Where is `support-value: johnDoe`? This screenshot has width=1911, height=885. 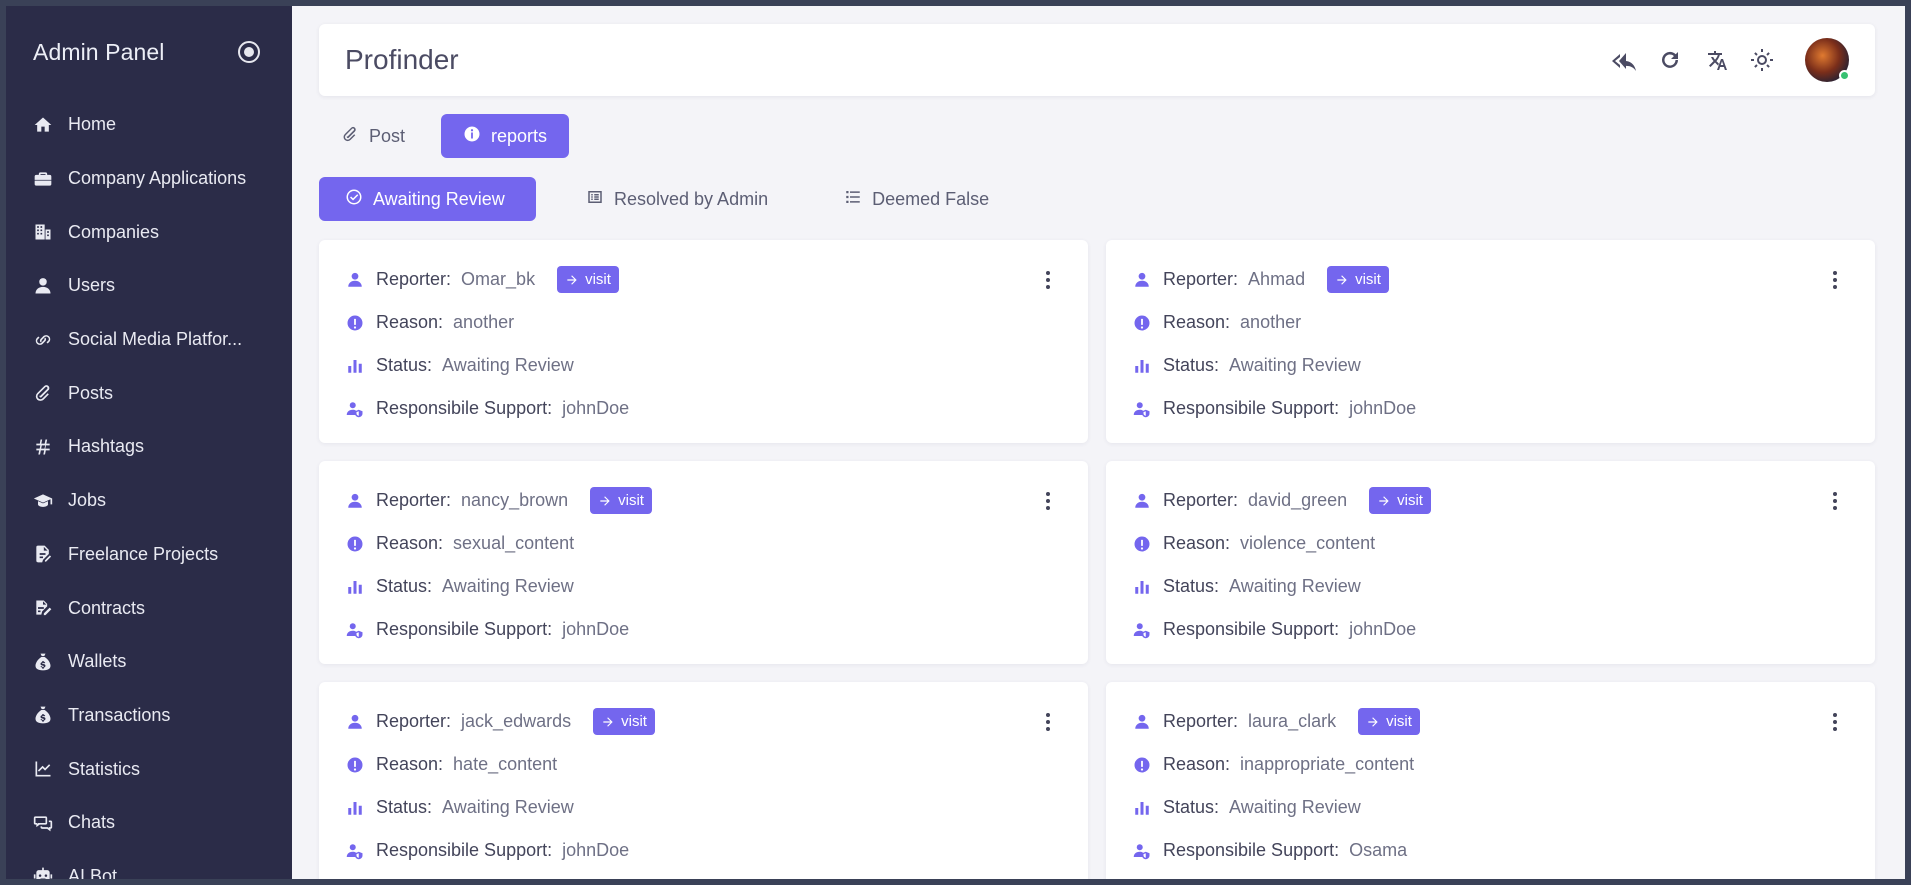 support-value: johnDoe is located at coordinates (596, 408).